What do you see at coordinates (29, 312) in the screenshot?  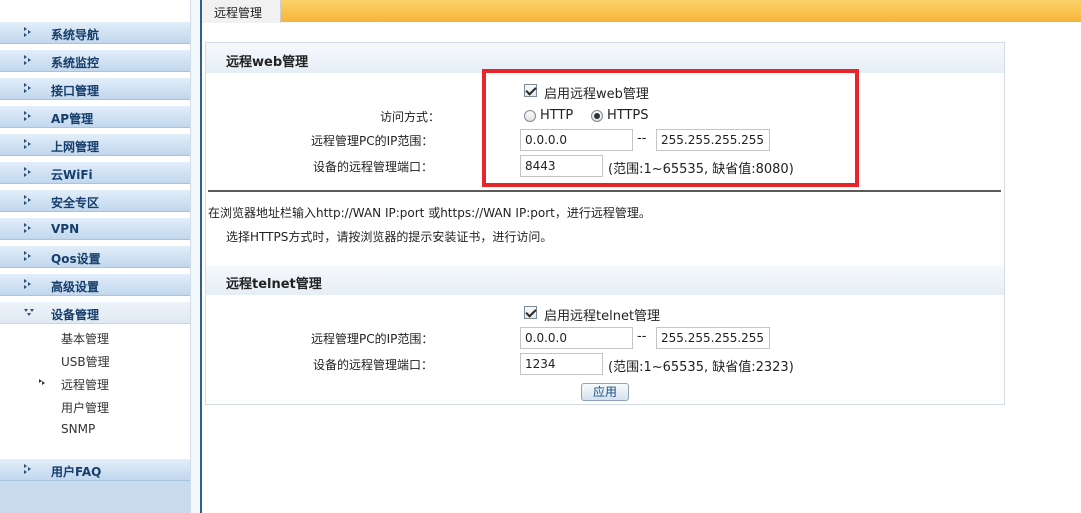 I see `collapse-arrow-icon` at bounding box center [29, 312].